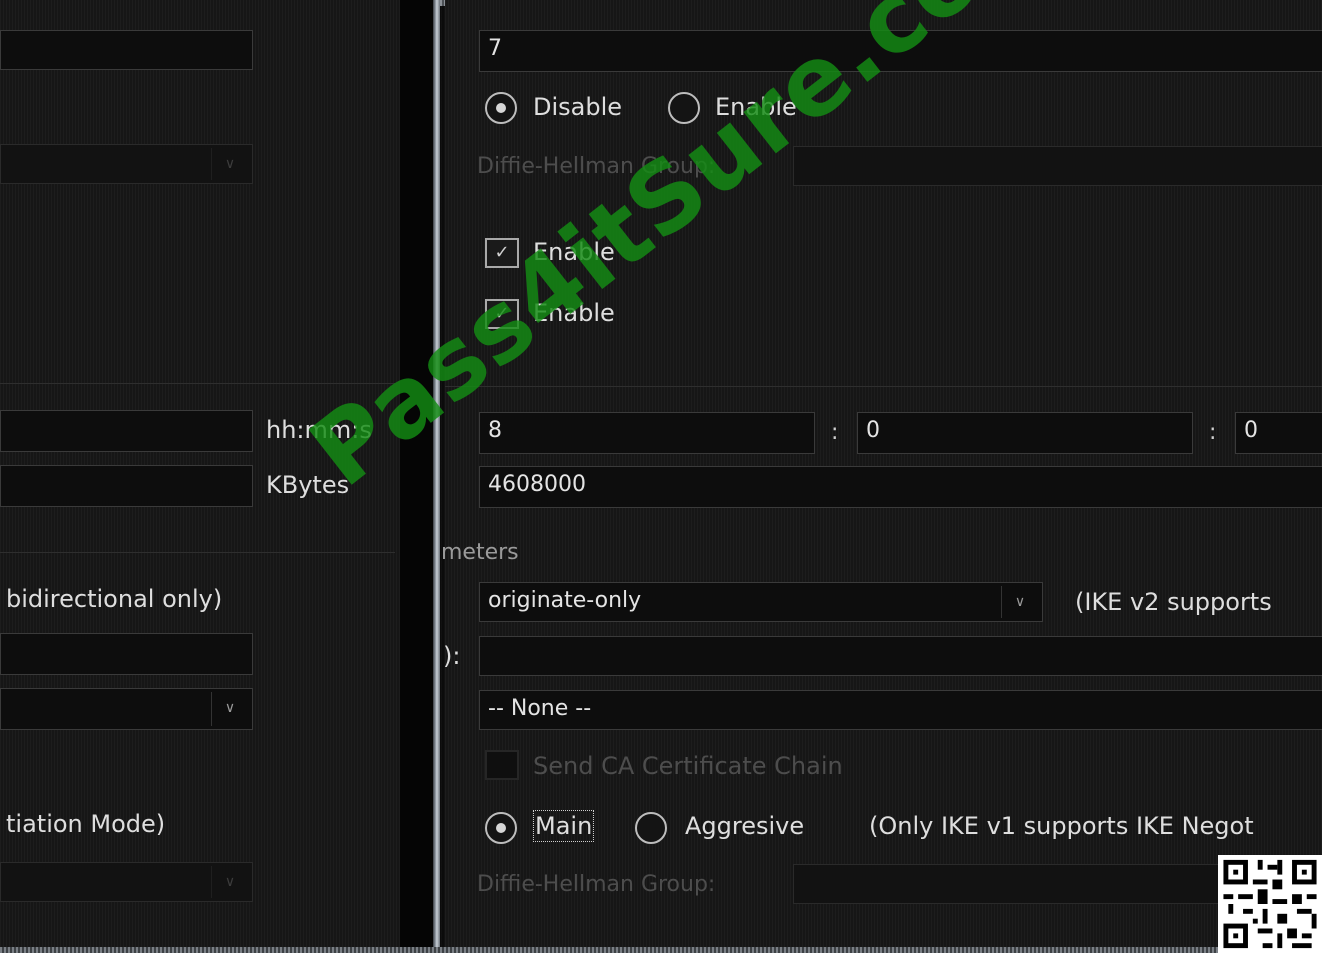  Describe the element at coordinates (126, 431) in the screenshot. I see `left-lifetime-time-field` at that location.